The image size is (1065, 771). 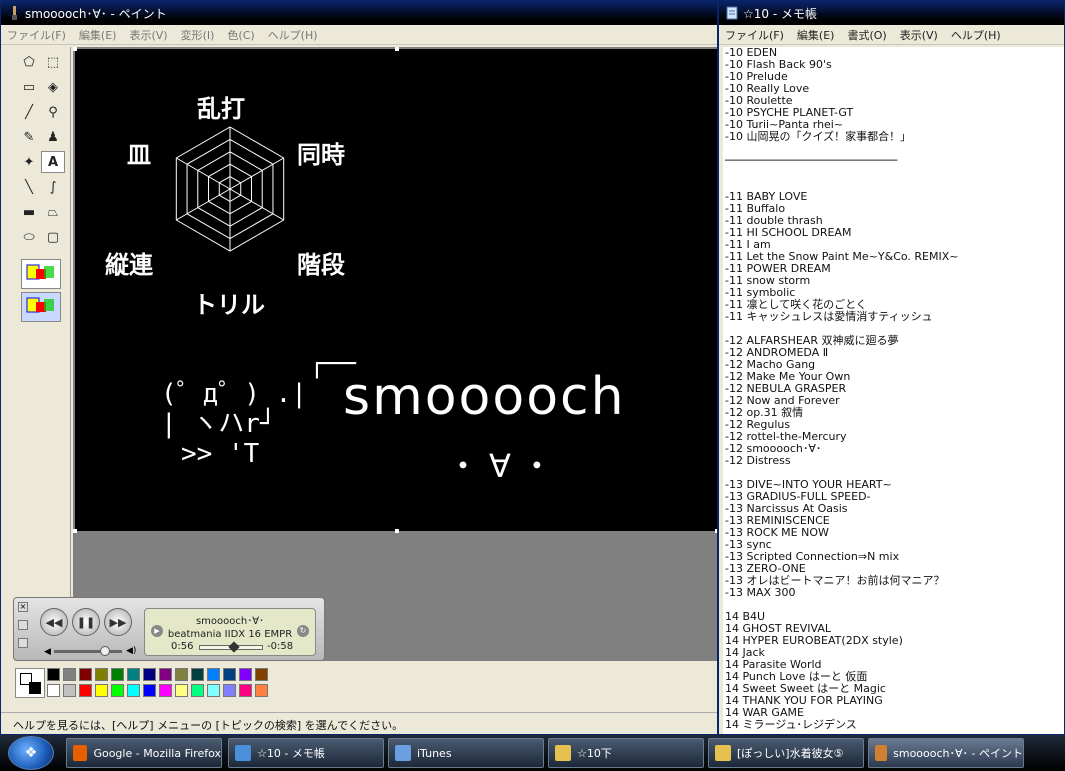 I want to click on next-track-button: ▶▶, so click(x=118, y=622).